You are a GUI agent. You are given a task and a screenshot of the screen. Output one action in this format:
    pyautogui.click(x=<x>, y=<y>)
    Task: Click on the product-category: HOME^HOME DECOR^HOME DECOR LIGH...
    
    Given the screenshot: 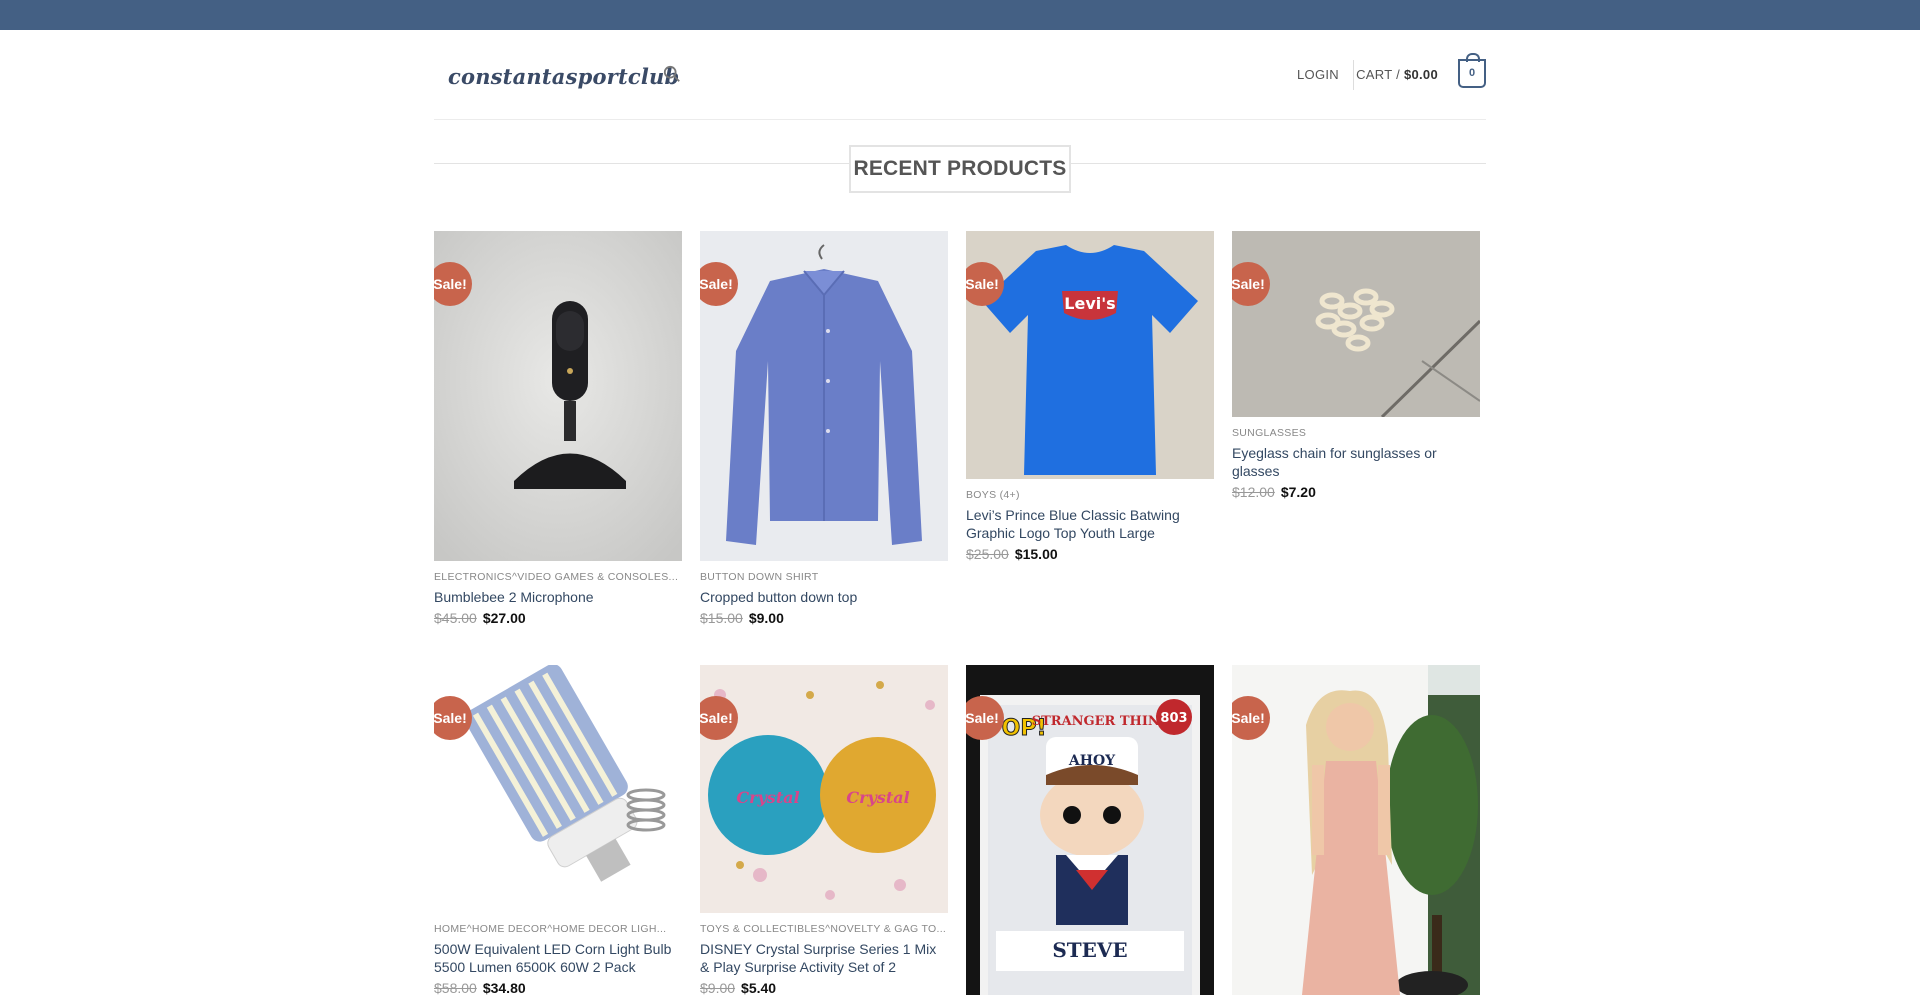 What is the action you would take?
    pyautogui.click(x=558, y=929)
    